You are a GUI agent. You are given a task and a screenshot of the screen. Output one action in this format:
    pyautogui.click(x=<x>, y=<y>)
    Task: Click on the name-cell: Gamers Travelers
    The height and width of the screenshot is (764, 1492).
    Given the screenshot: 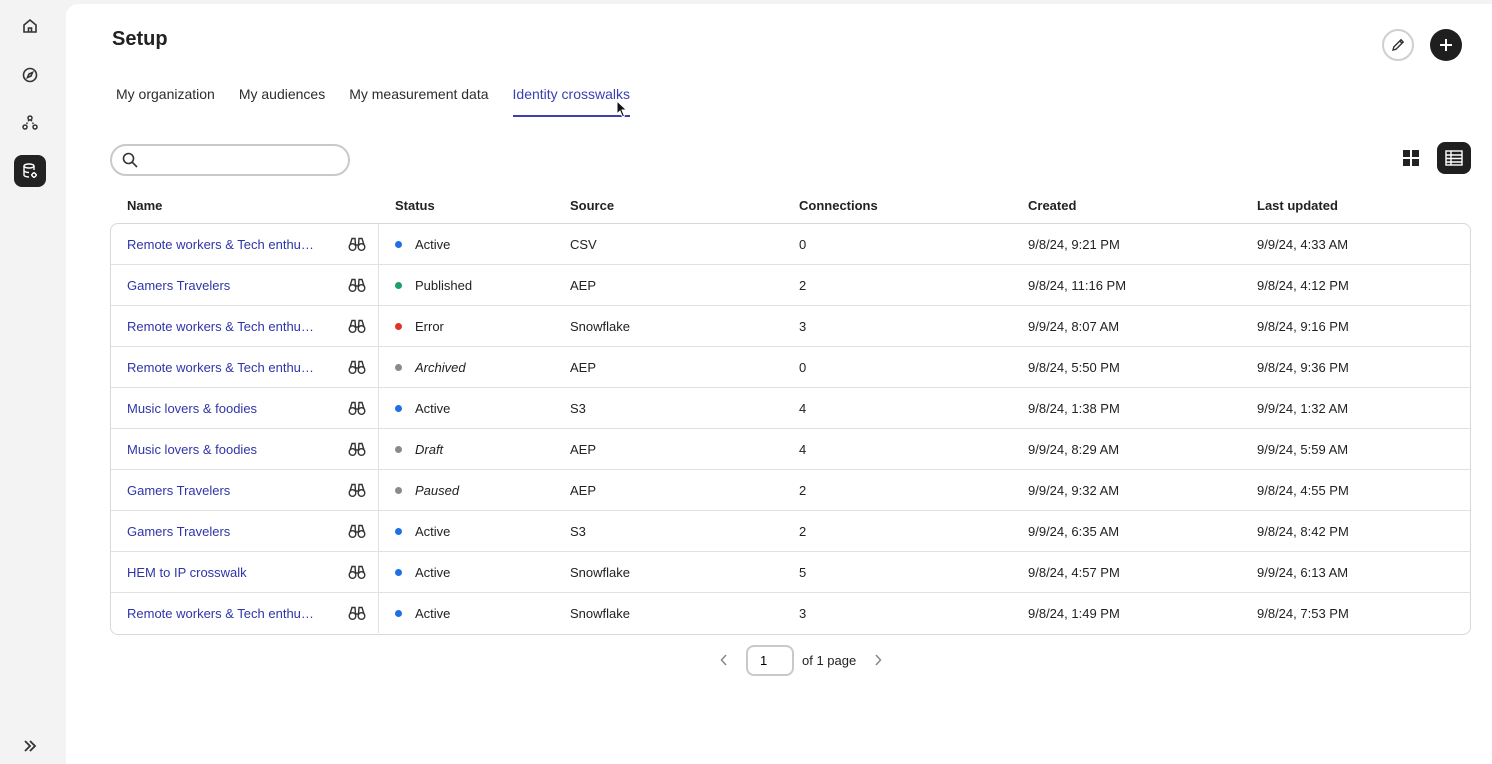 What is the action you would take?
    pyautogui.click(x=245, y=285)
    